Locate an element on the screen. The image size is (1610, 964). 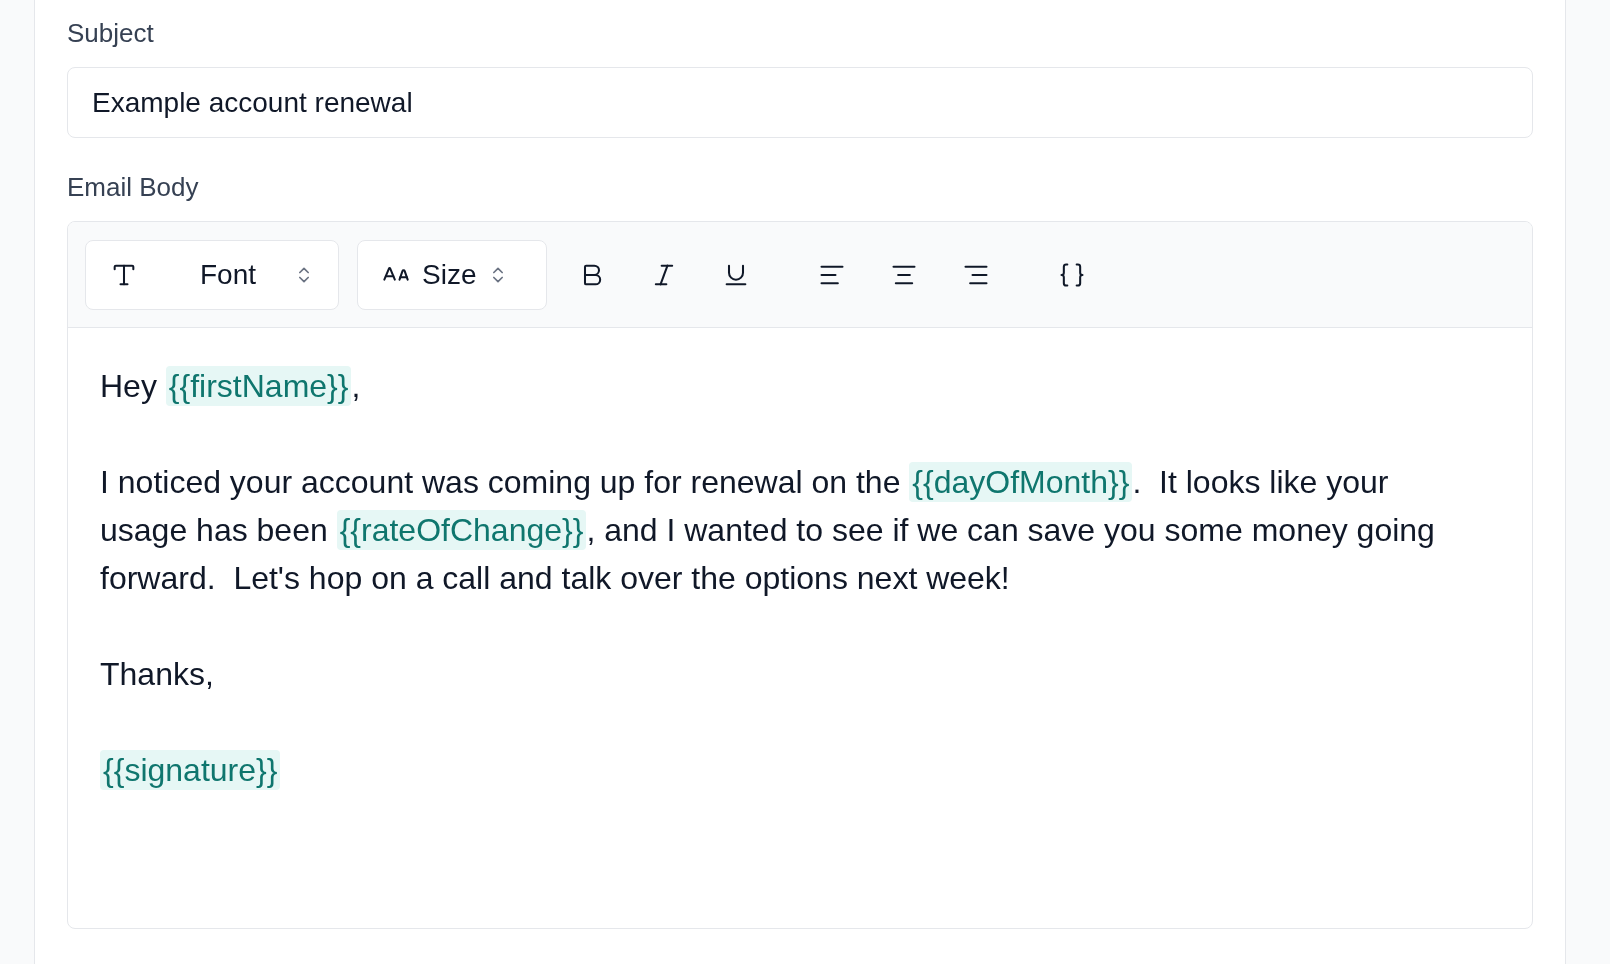
size-select: Size is located at coordinates (452, 274).